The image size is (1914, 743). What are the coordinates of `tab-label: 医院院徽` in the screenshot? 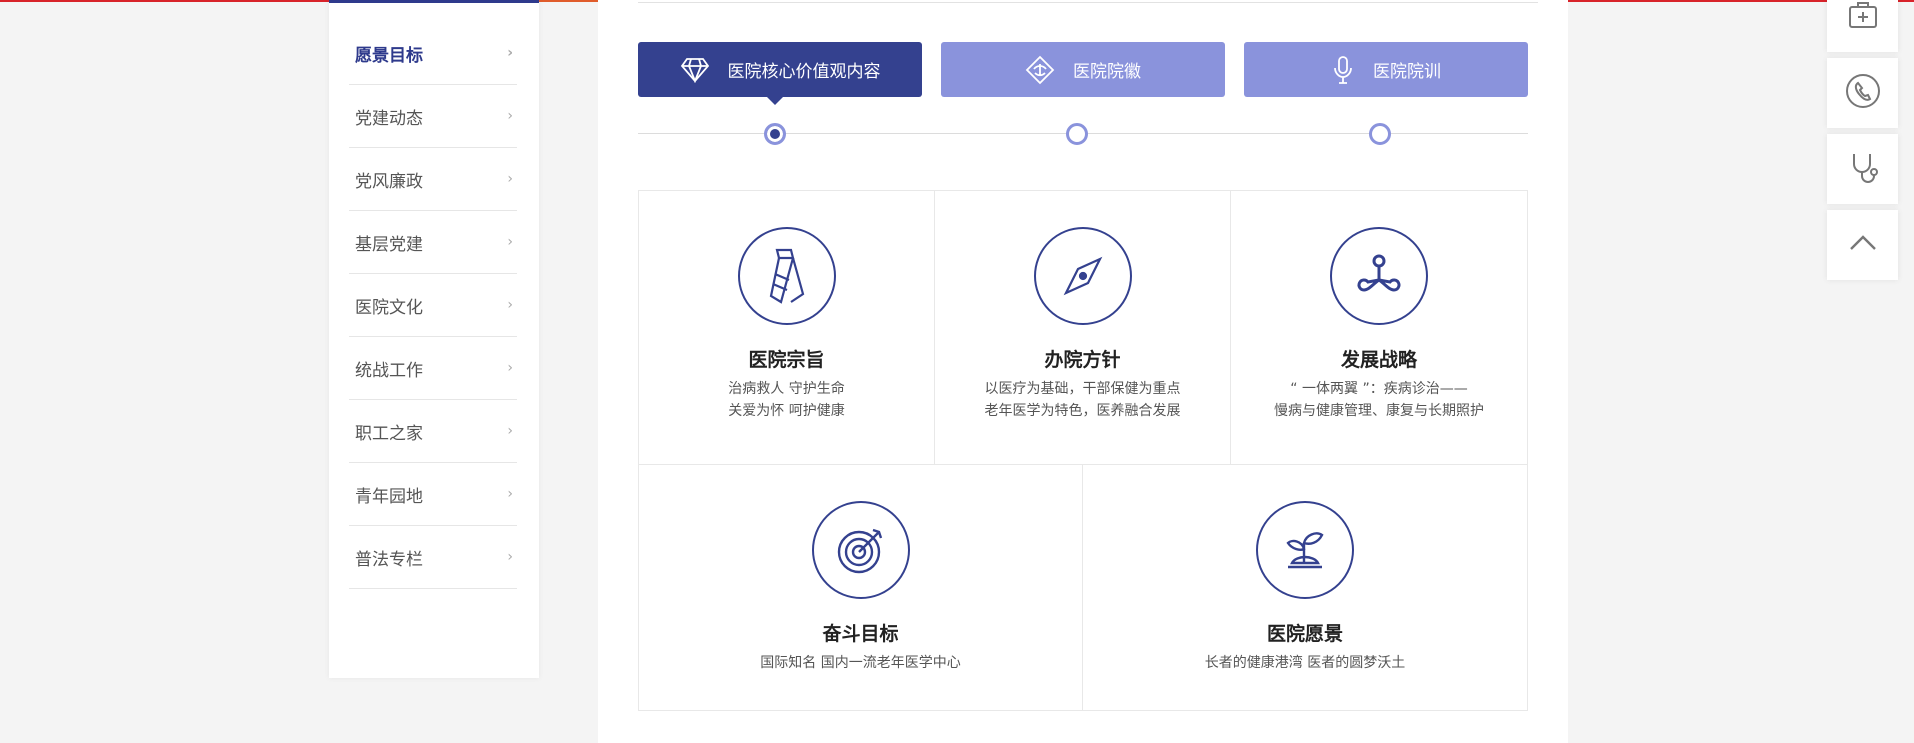 It's located at (1107, 72).